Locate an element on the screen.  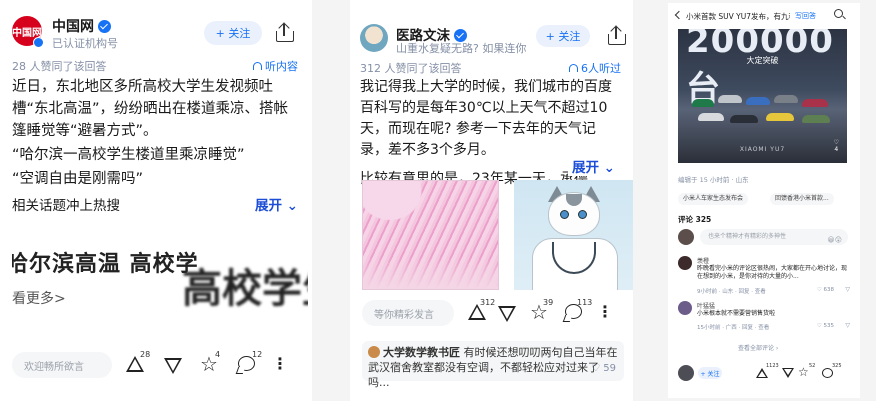
comment-input: 也来个精神才有精彩的多神性 😀😲 is located at coordinates (774, 237).